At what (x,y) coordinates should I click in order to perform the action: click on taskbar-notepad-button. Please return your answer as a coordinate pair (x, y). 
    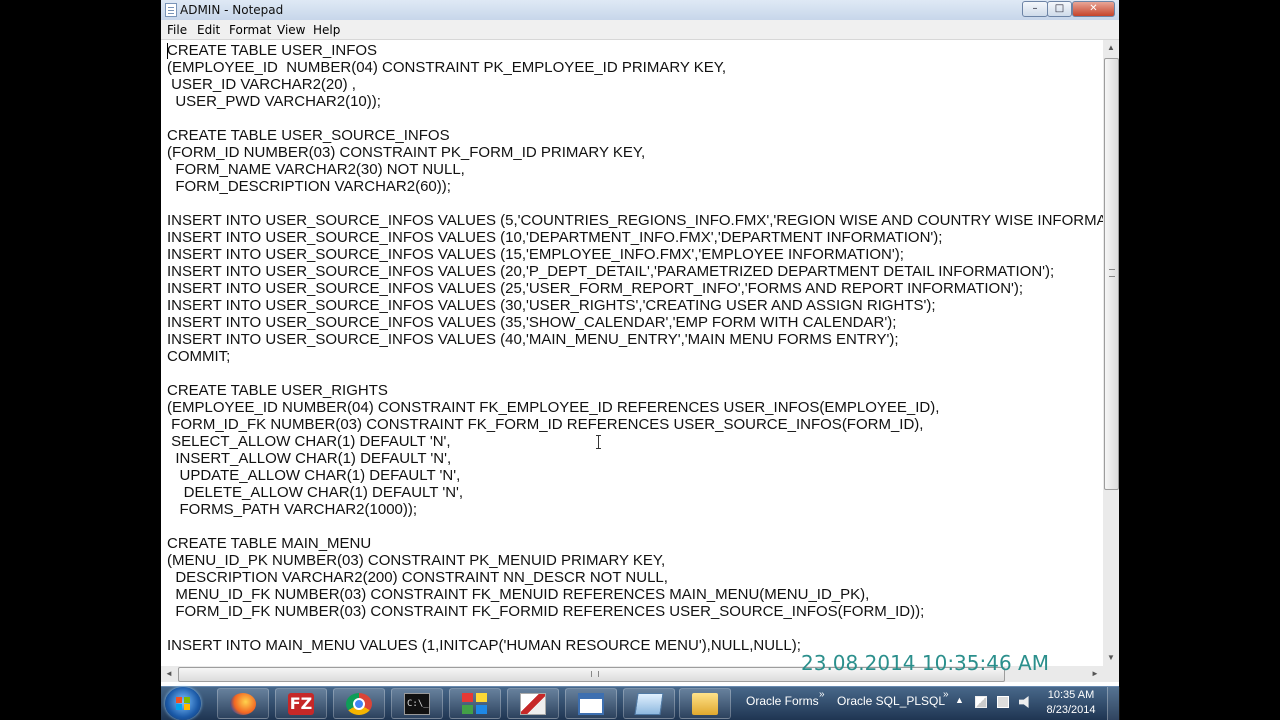
    Looking at the image, I should click on (649, 703).